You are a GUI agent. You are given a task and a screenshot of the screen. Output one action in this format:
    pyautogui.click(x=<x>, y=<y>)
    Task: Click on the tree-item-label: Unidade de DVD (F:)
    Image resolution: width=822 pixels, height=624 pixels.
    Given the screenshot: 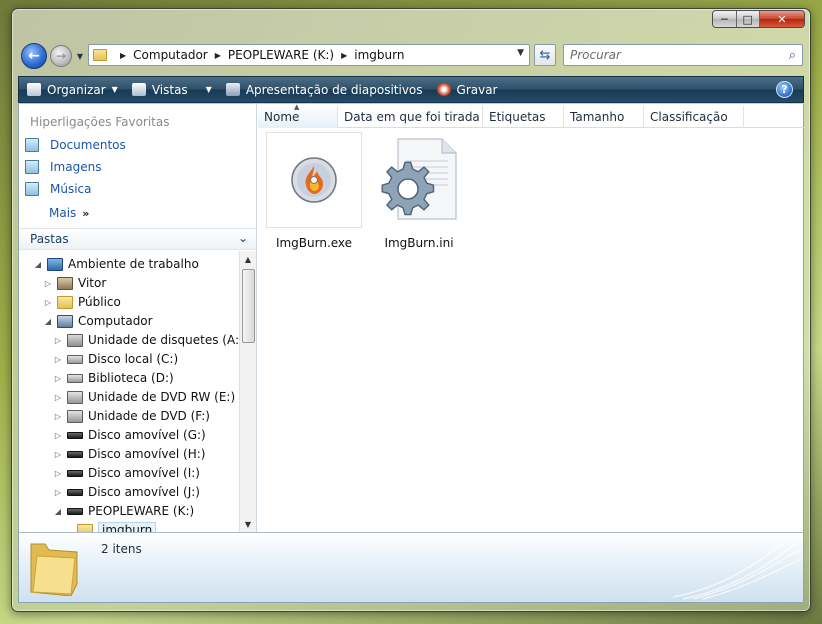 What is the action you would take?
    pyautogui.click(x=149, y=416)
    